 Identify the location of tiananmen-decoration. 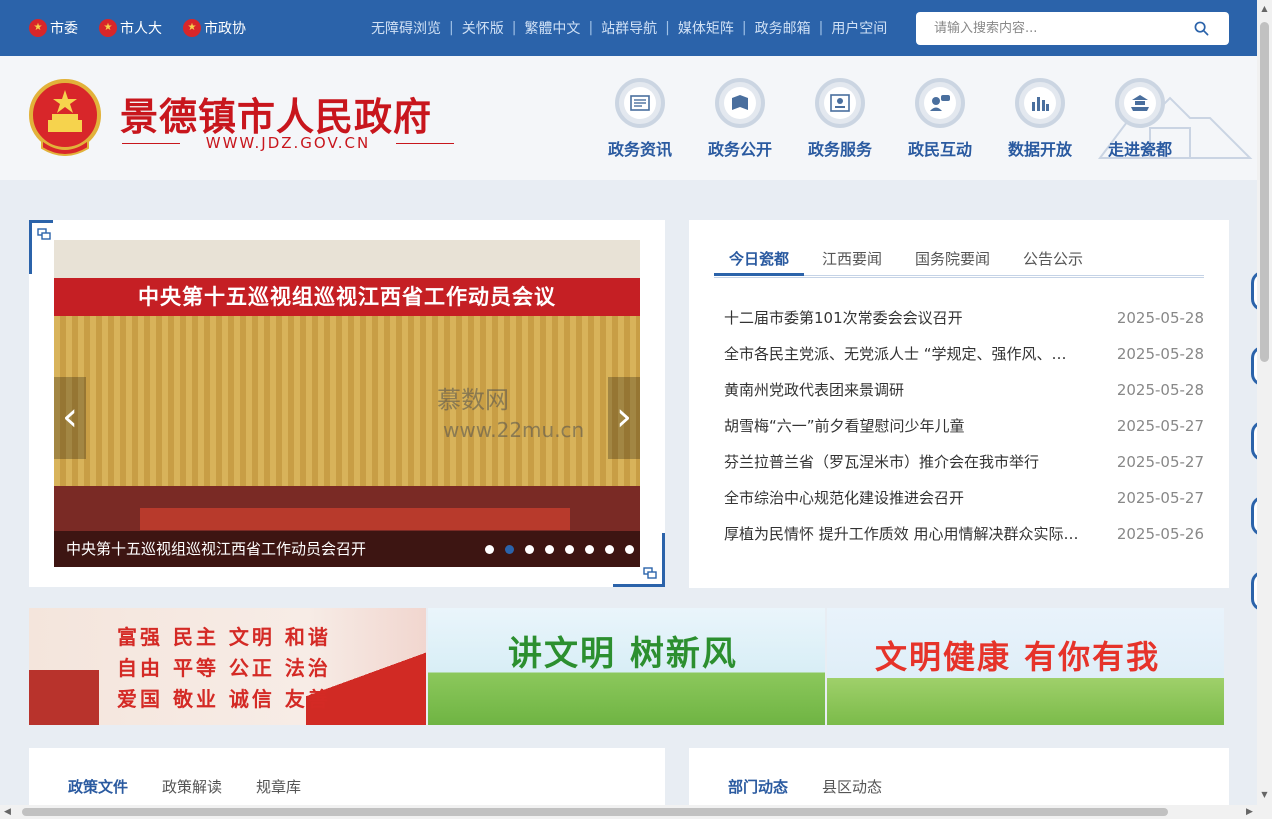
(64, 697).